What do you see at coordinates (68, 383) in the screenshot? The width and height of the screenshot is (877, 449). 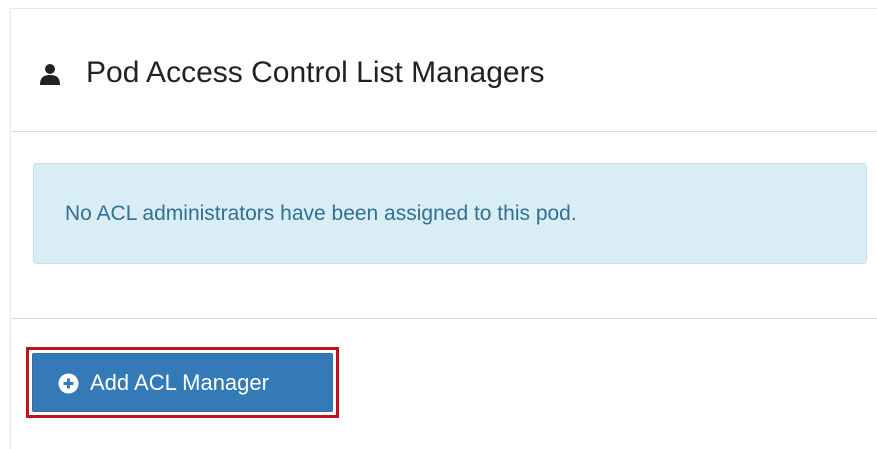 I see `plus-circle-icon` at bounding box center [68, 383].